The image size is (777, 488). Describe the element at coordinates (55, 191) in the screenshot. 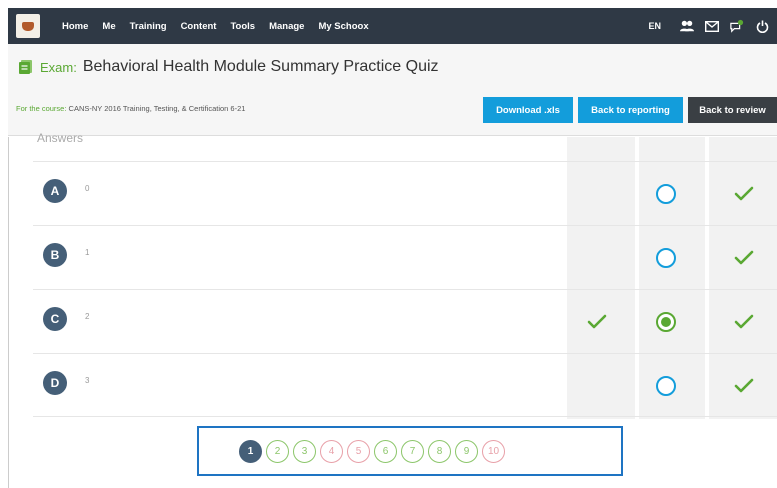

I see `answer-letter-badge: A` at that location.